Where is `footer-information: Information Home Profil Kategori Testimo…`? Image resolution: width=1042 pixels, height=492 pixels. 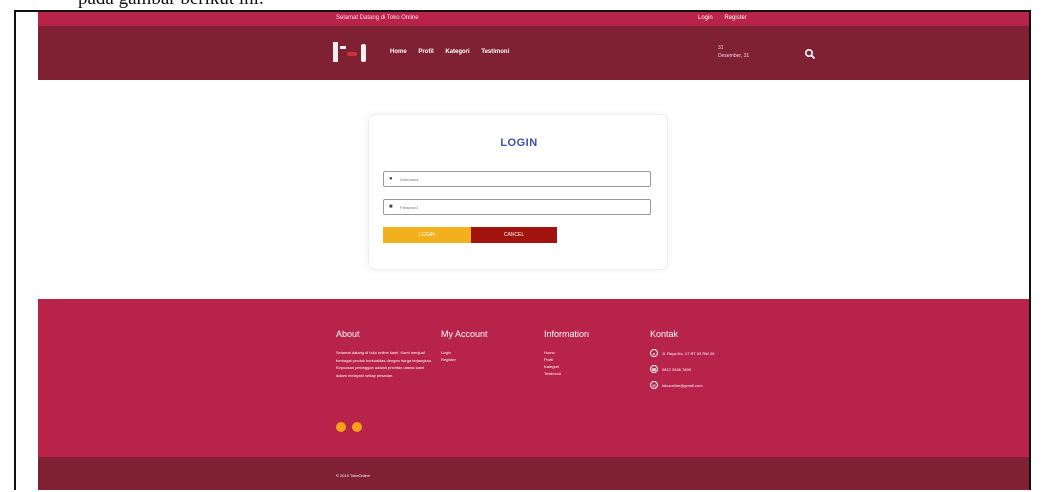
footer-information: Information Home Profil Kategori Testimo… is located at coordinates (566, 353).